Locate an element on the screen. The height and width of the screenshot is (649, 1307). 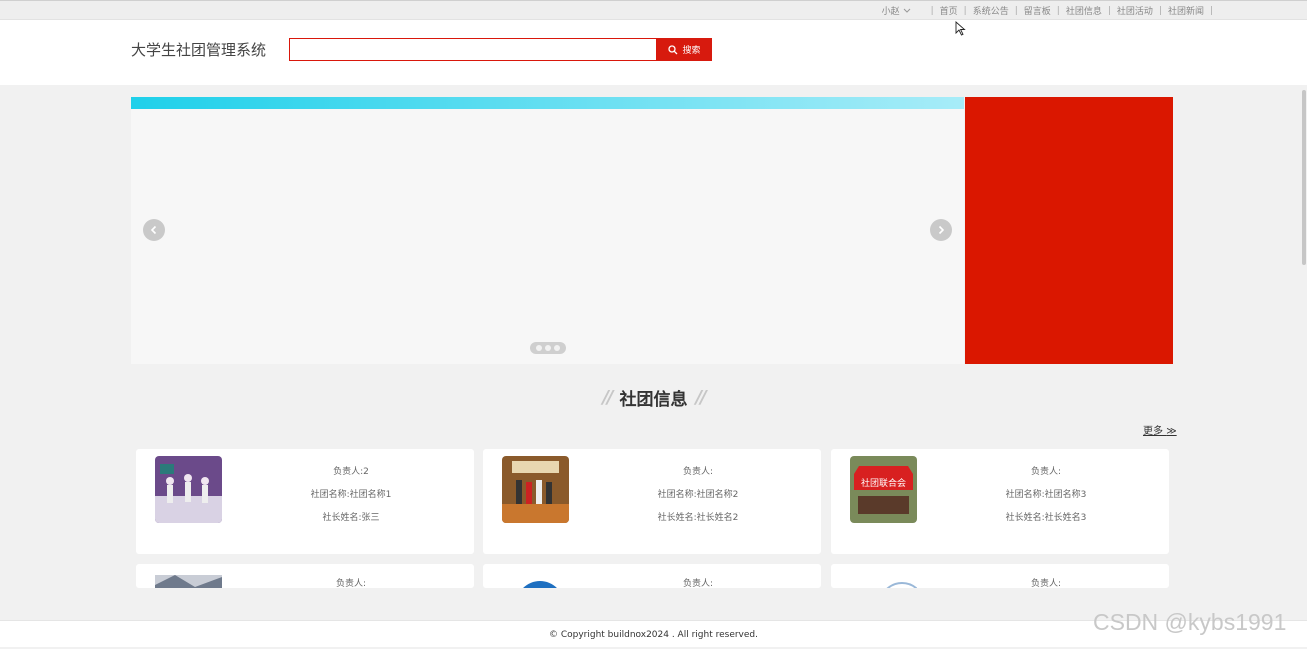
more-link: 更多 ≫ is located at coordinates (1160, 429).